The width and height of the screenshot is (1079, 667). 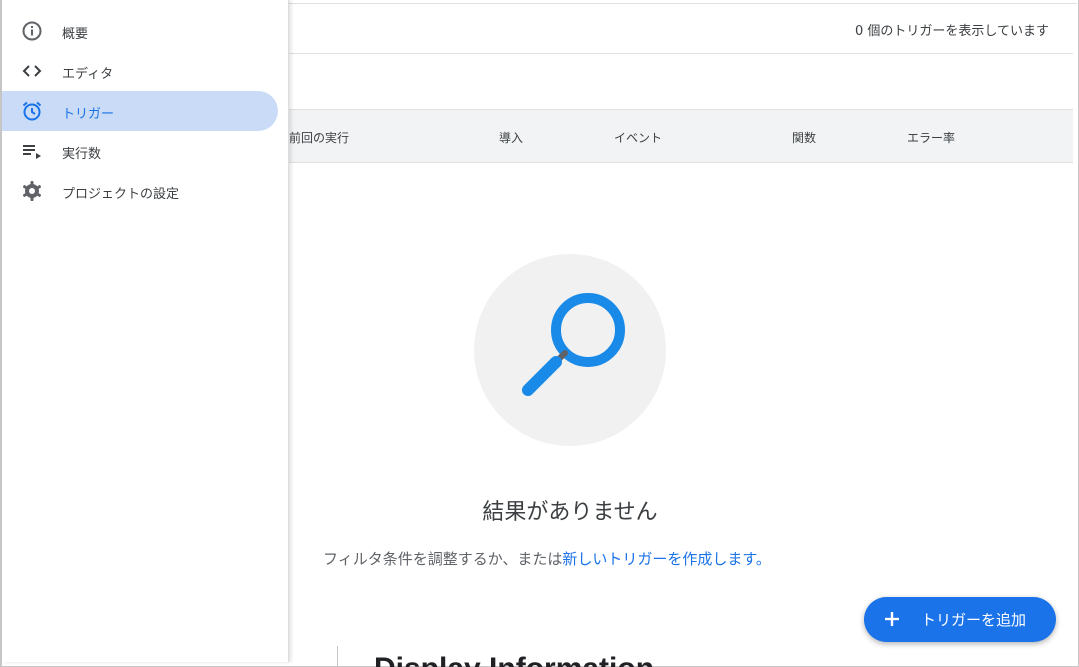 I want to click on plus-icon, so click(x=892, y=619).